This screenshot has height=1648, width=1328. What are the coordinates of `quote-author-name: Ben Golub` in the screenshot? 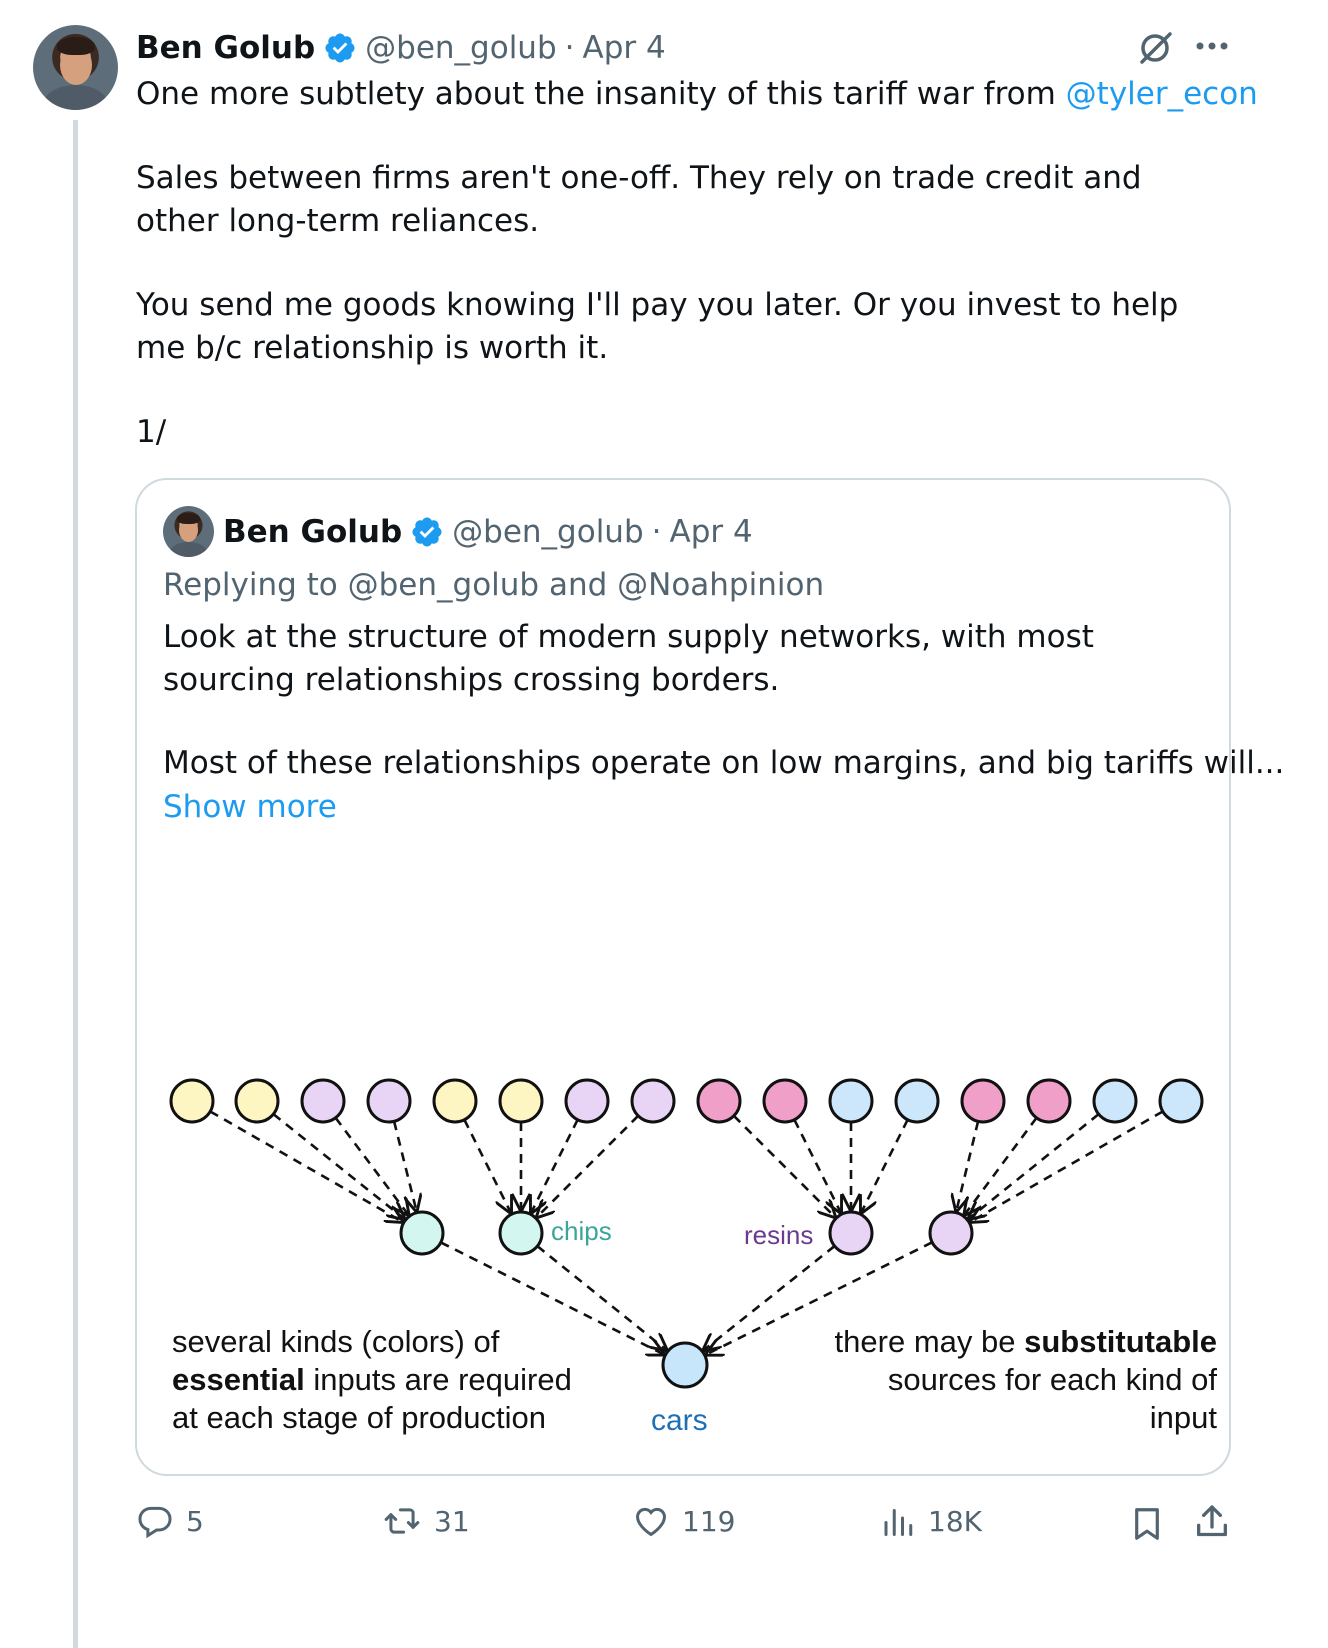 It's located at (313, 532).